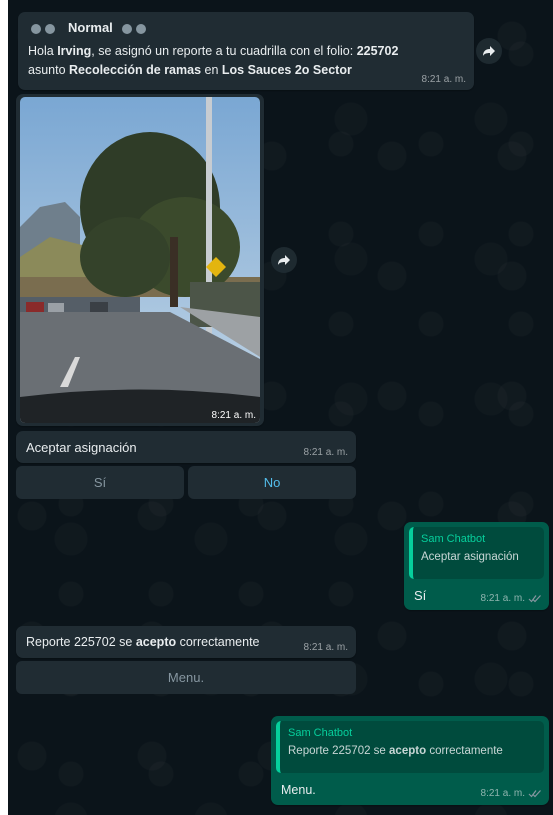 The height and width of the screenshot is (815, 553). What do you see at coordinates (466, 751) in the screenshot?
I see `quoted-text-part: correctamente` at bounding box center [466, 751].